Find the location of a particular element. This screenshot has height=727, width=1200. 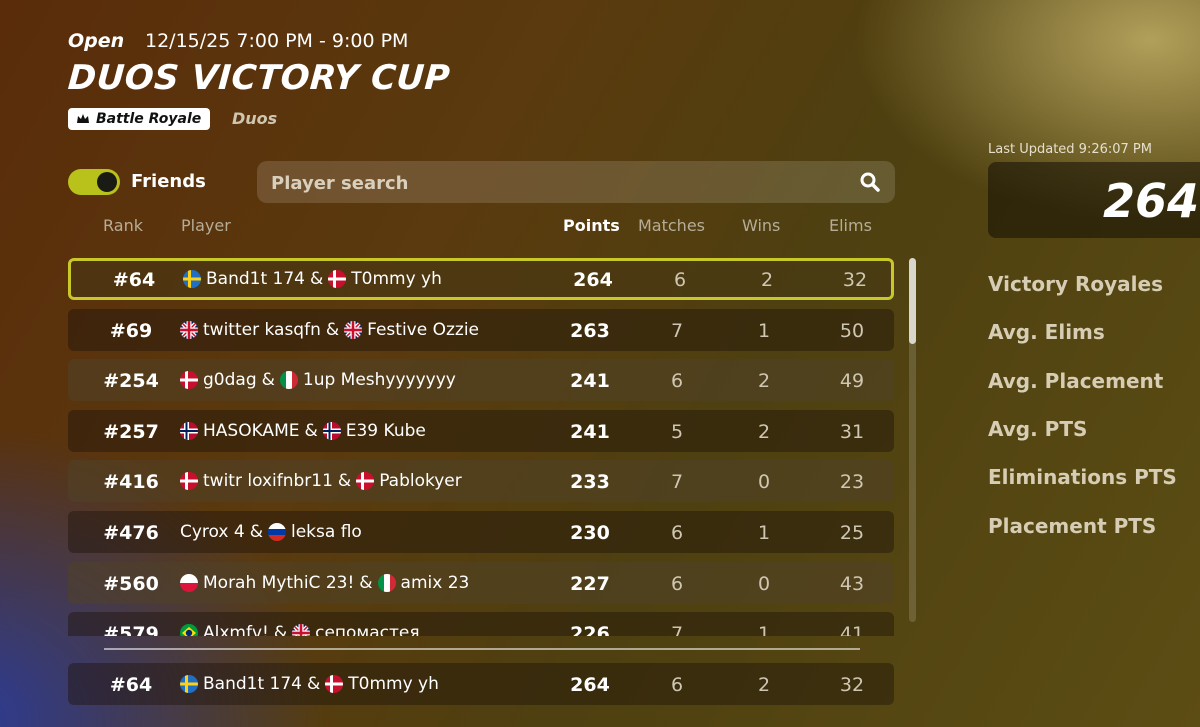

col-elims: Elims is located at coordinates (850, 225).